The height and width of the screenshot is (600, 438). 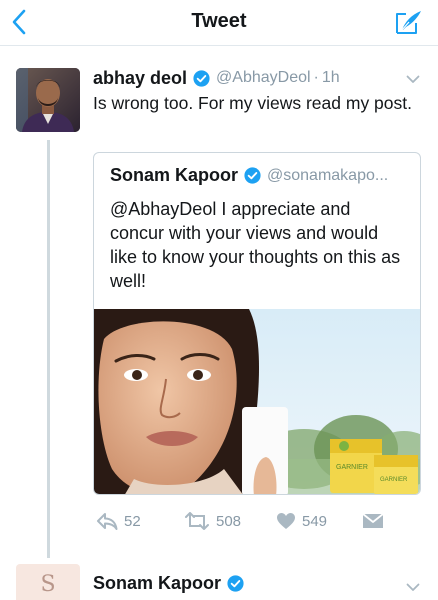 I want to click on quoted-author-name: Sonam Kapoor, so click(x=174, y=175).